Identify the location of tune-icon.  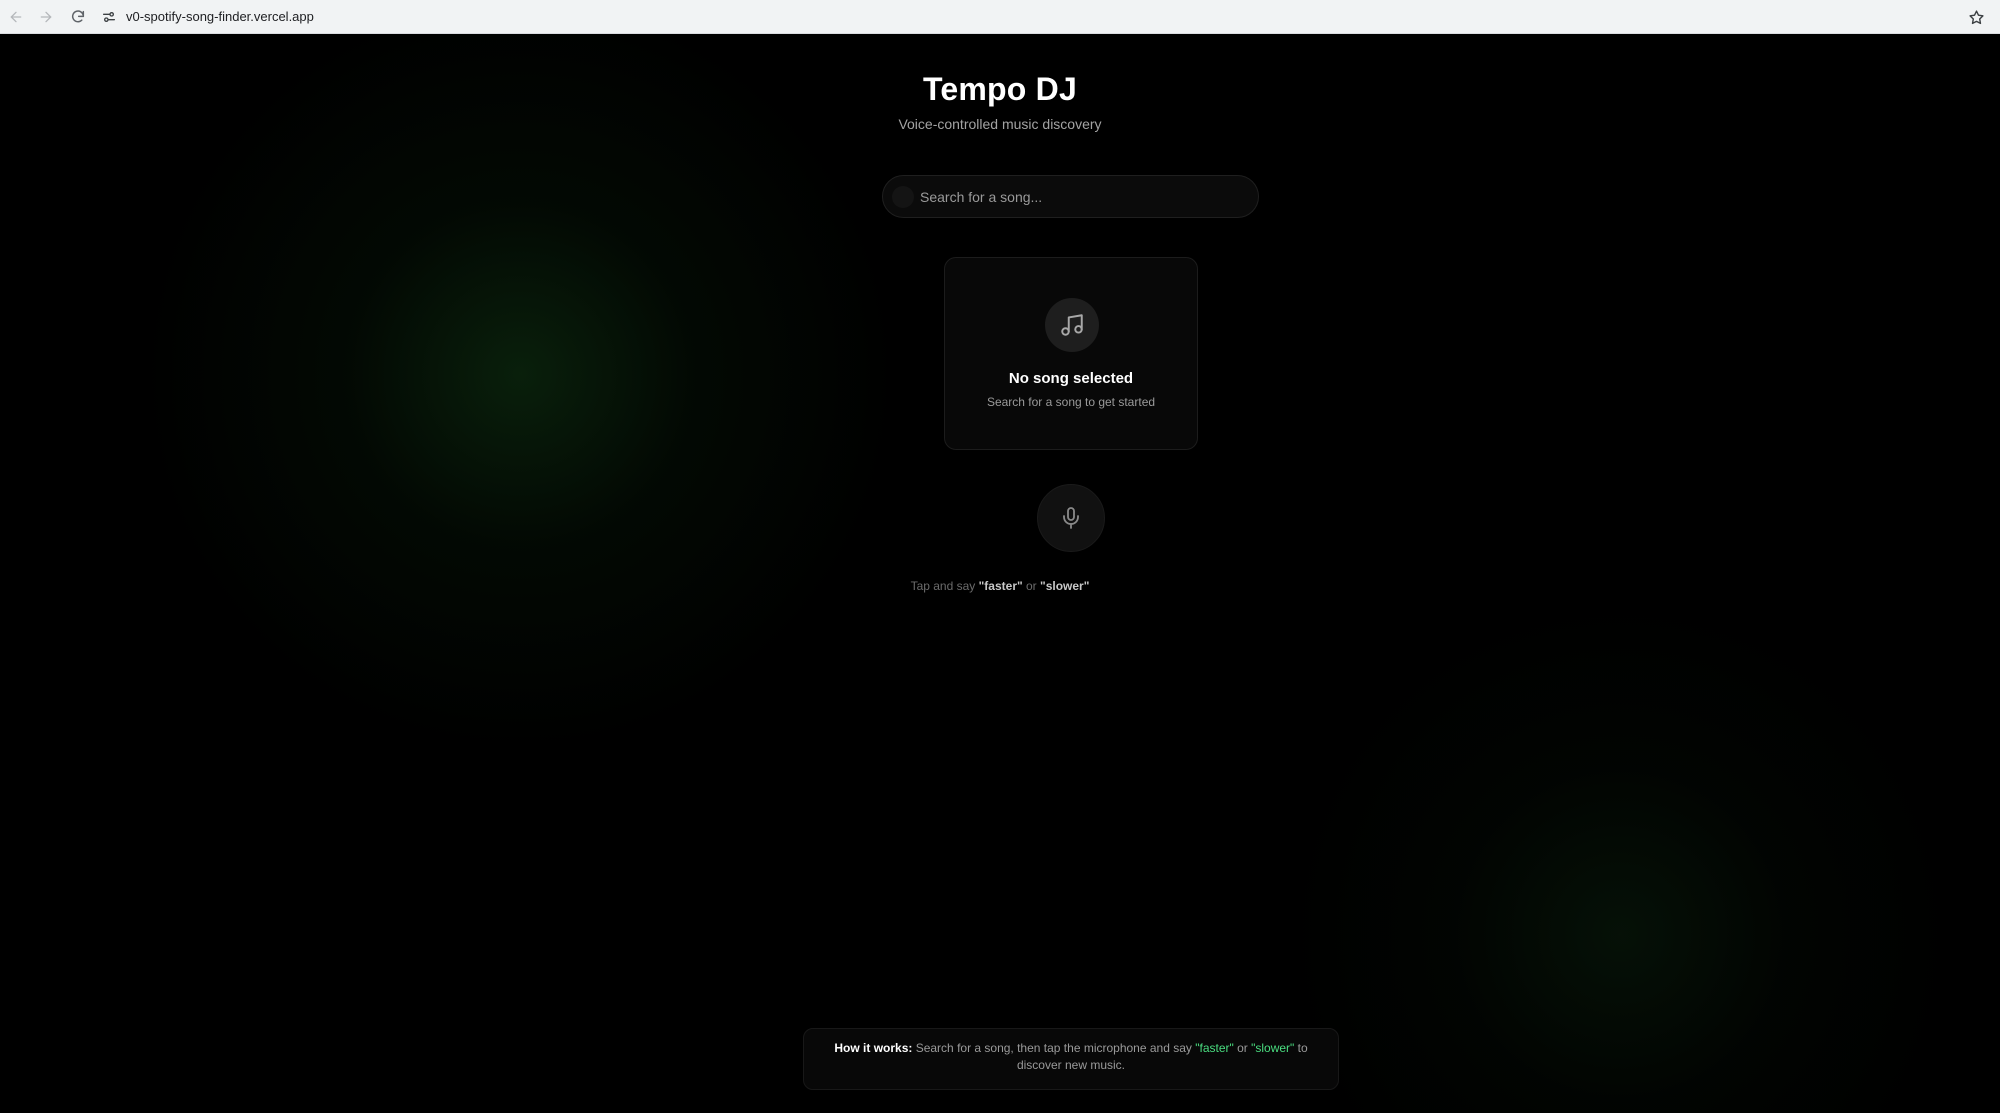
(109, 16).